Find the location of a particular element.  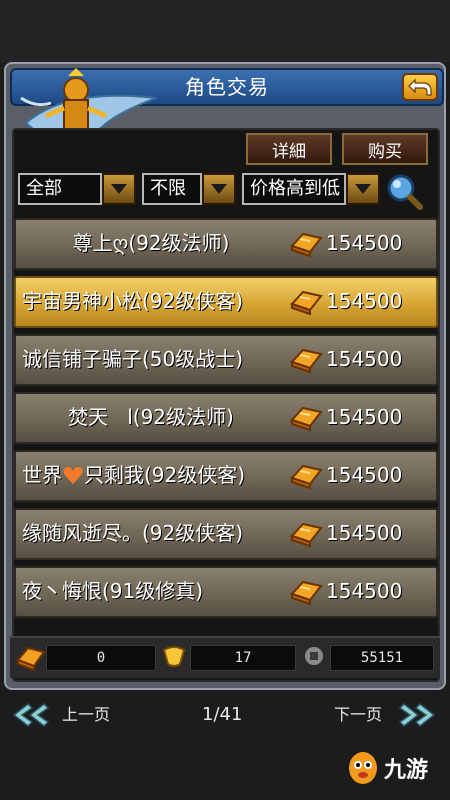

listing-row: 宇宙男神小松(92级侠客) 154500 is located at coordinates (226, 302).